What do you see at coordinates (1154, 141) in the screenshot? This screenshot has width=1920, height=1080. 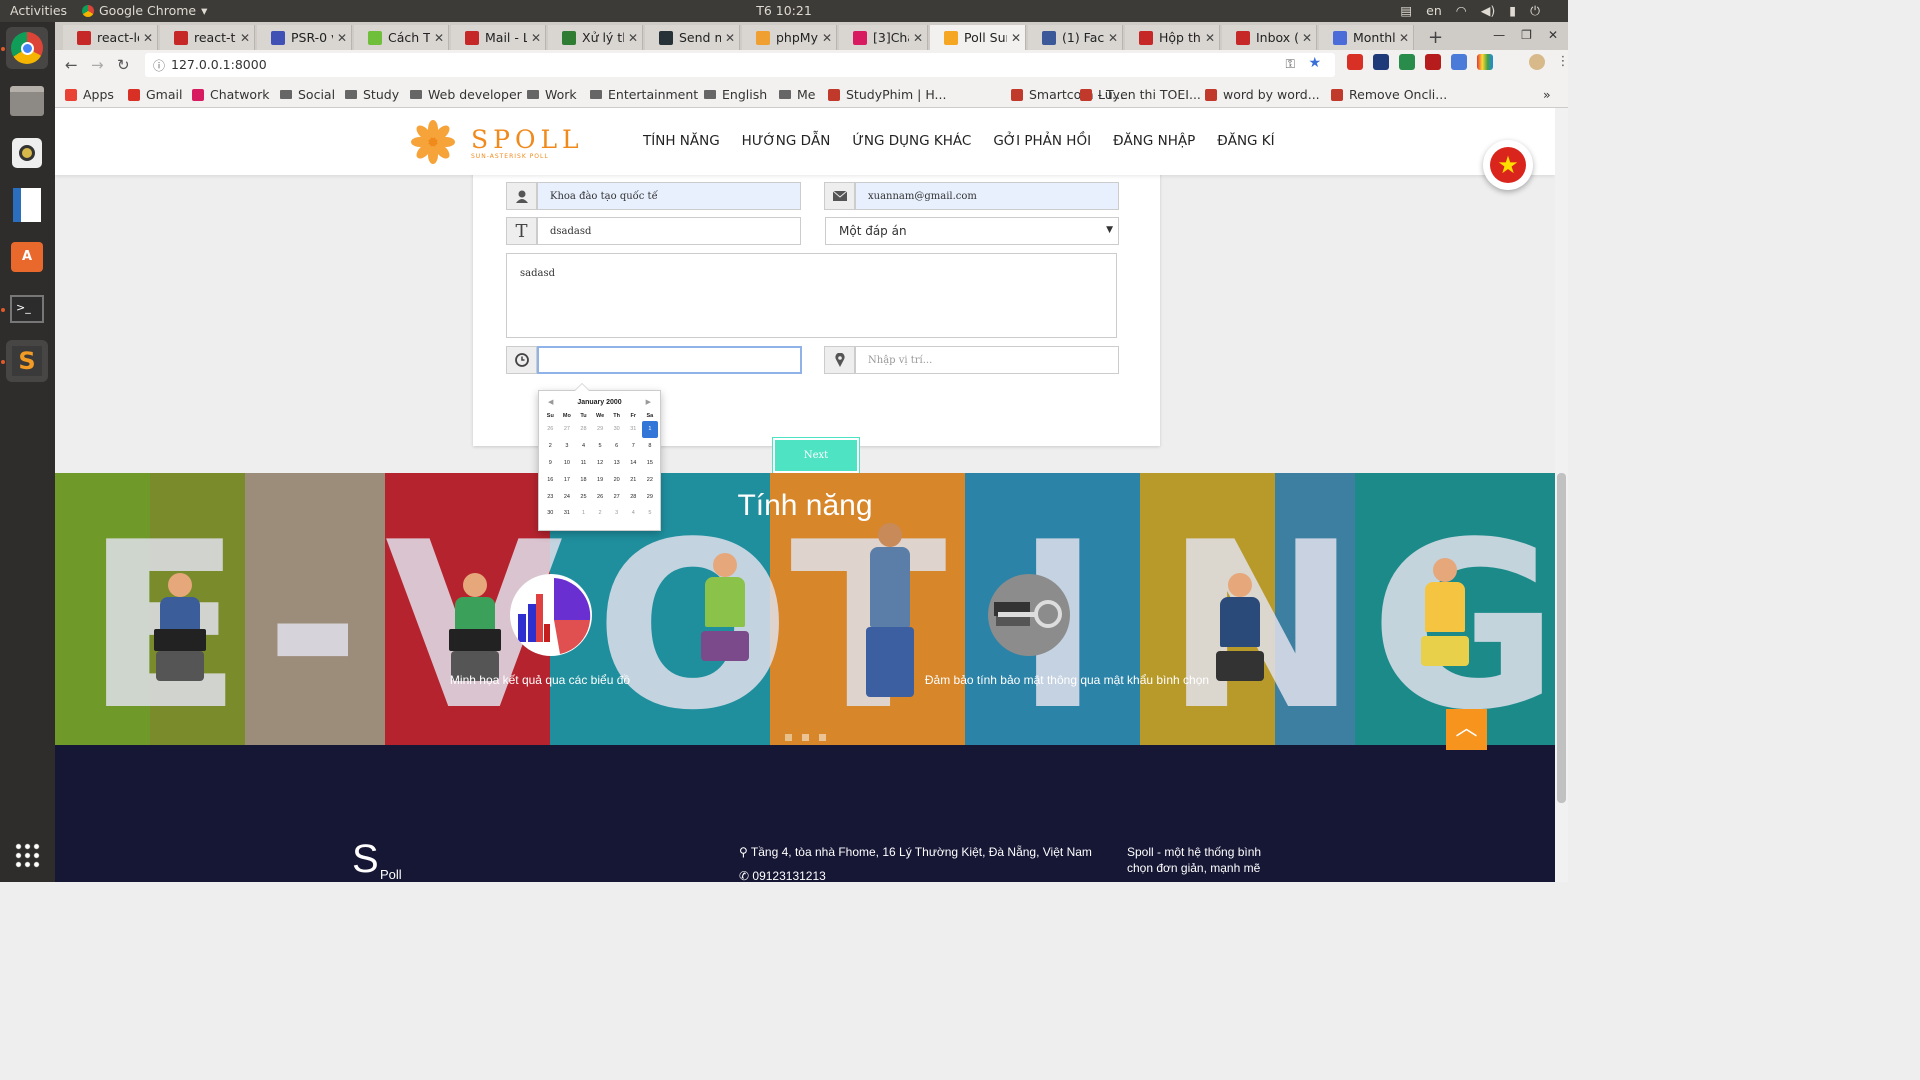 I see `nav-link: ĐĂNG NHẬP` at bounding box center [1154, 141].